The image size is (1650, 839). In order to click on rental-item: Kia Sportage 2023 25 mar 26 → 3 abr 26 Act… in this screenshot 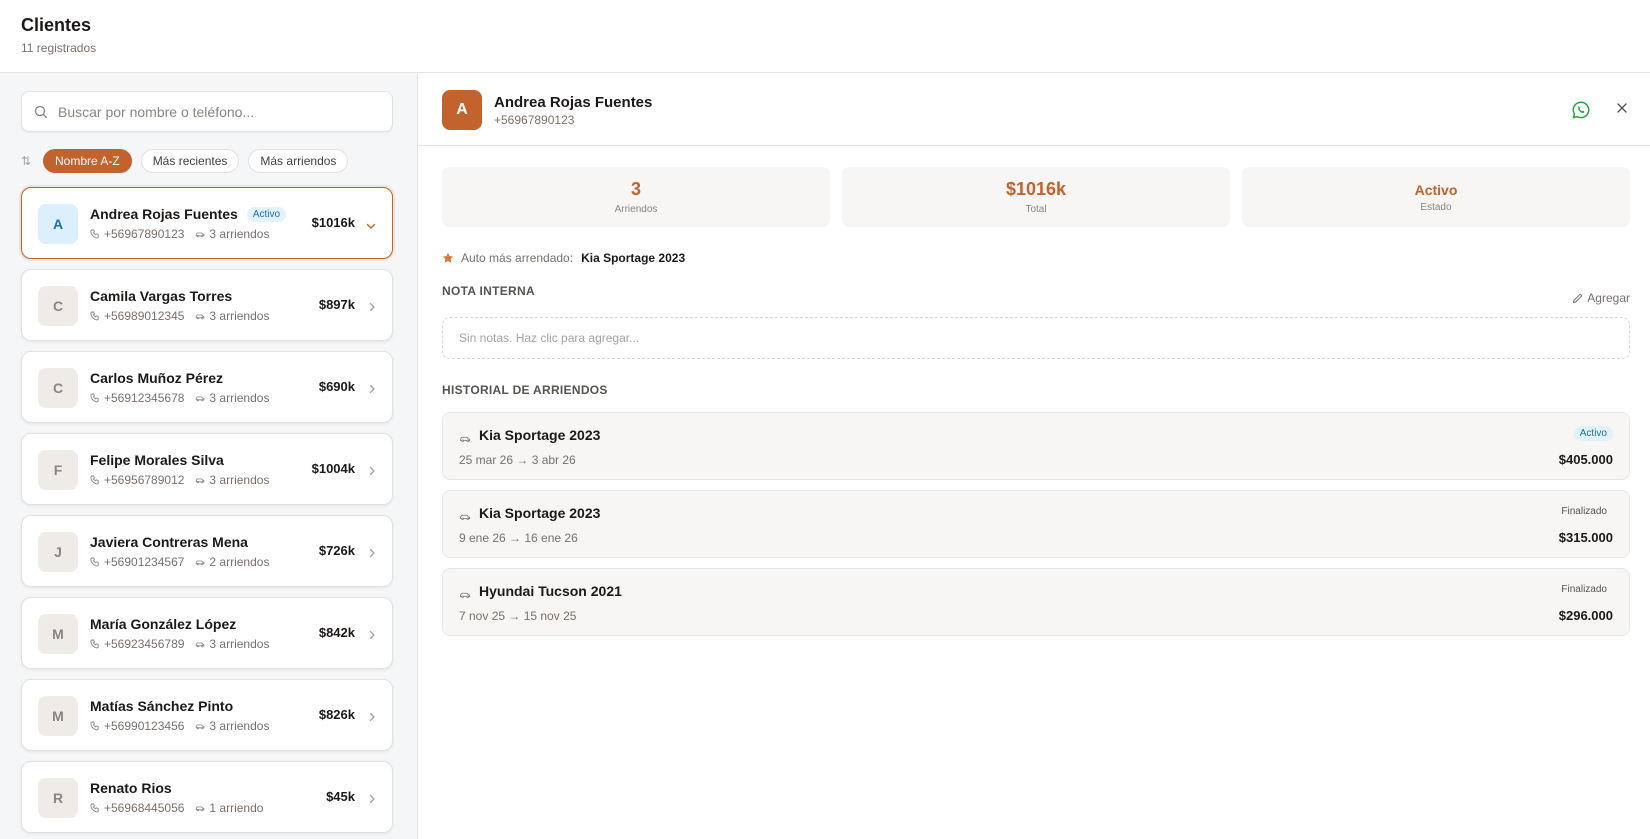, I will do `click(1036, 446)`.